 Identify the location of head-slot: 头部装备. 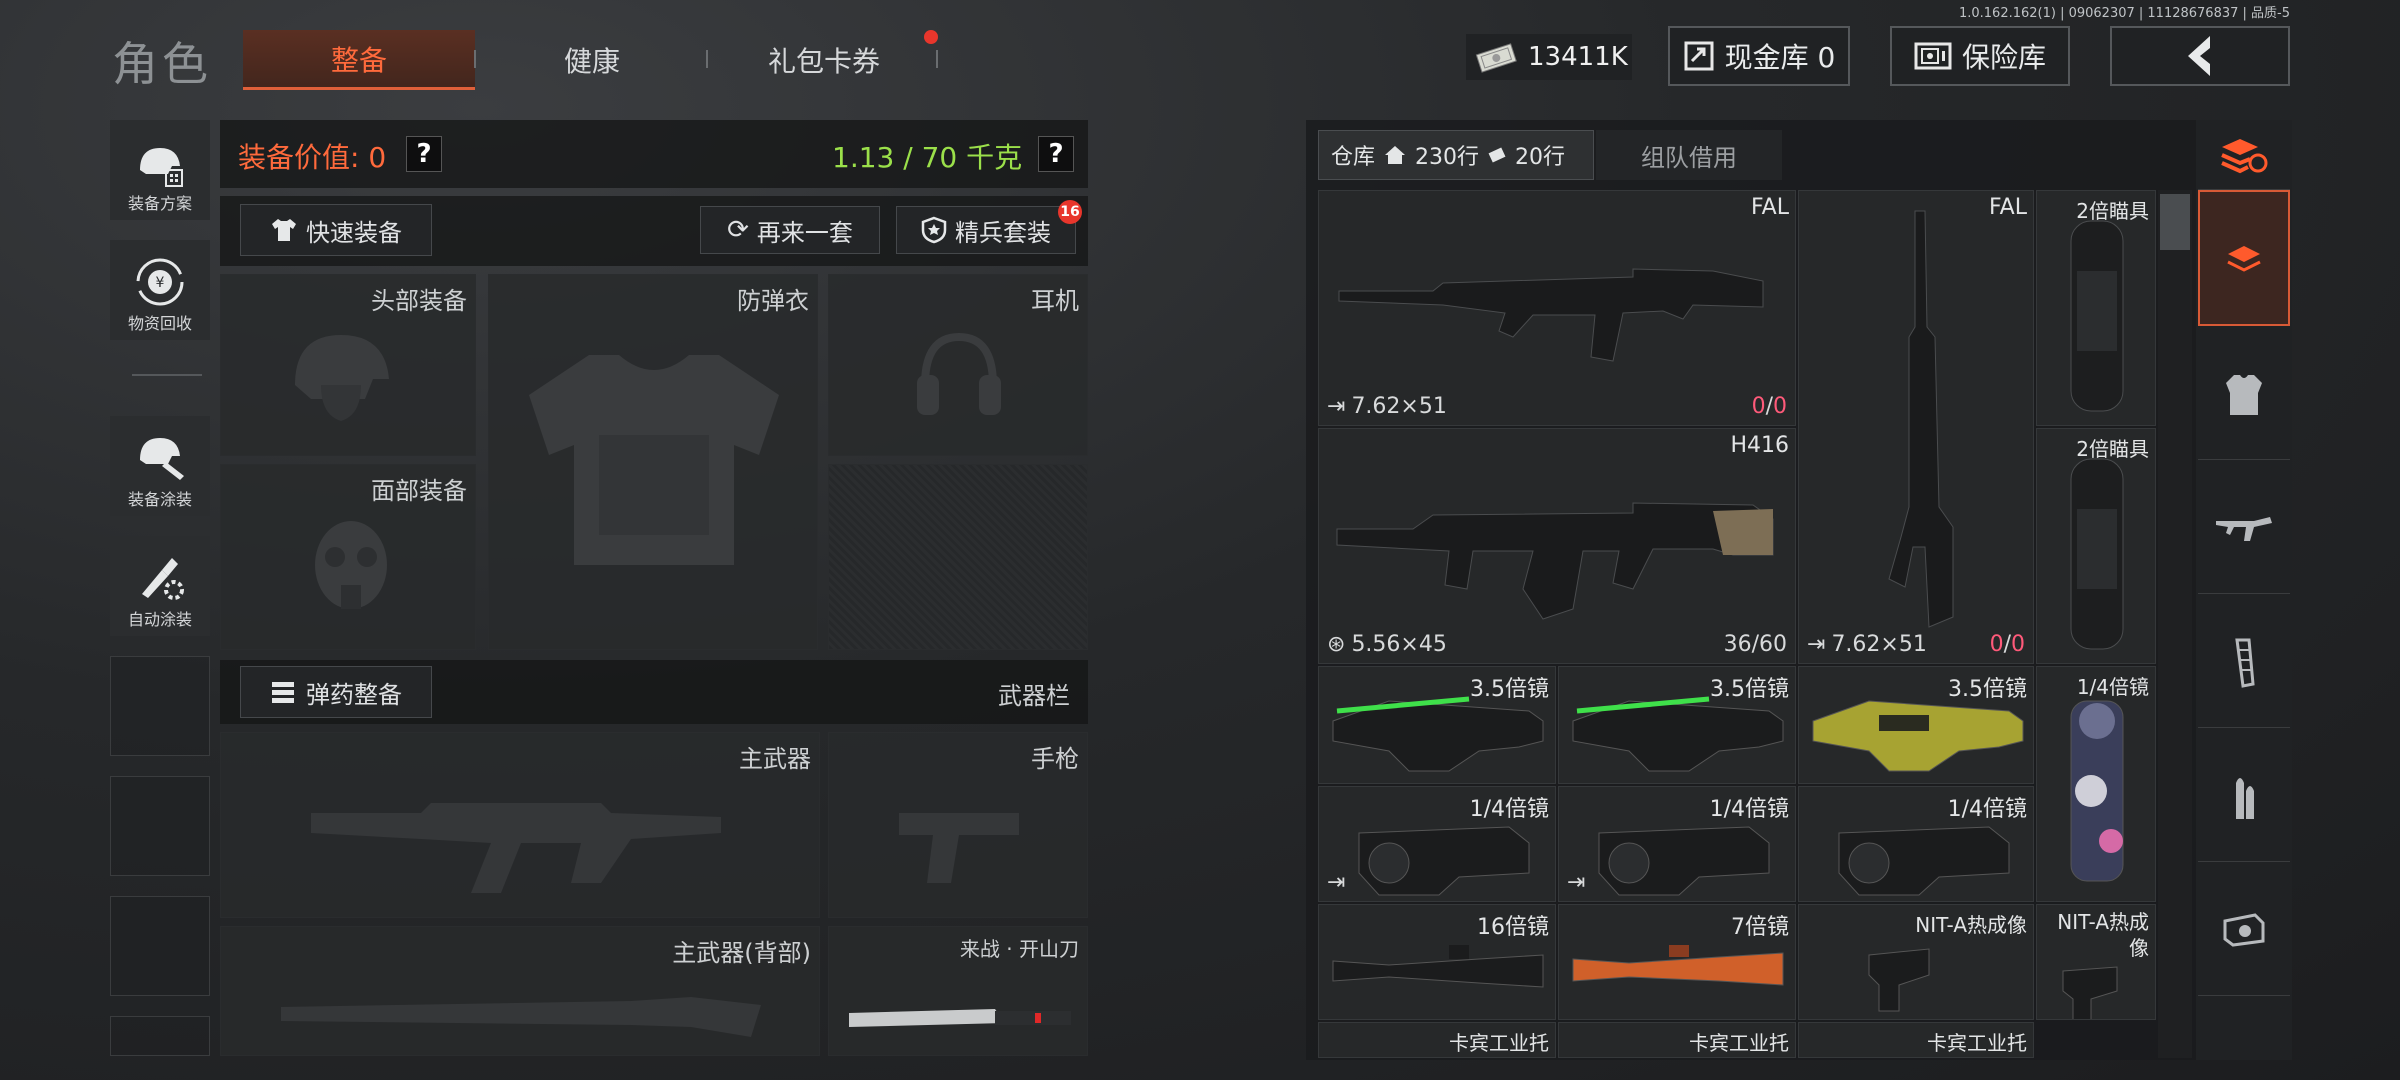
(348, 365).